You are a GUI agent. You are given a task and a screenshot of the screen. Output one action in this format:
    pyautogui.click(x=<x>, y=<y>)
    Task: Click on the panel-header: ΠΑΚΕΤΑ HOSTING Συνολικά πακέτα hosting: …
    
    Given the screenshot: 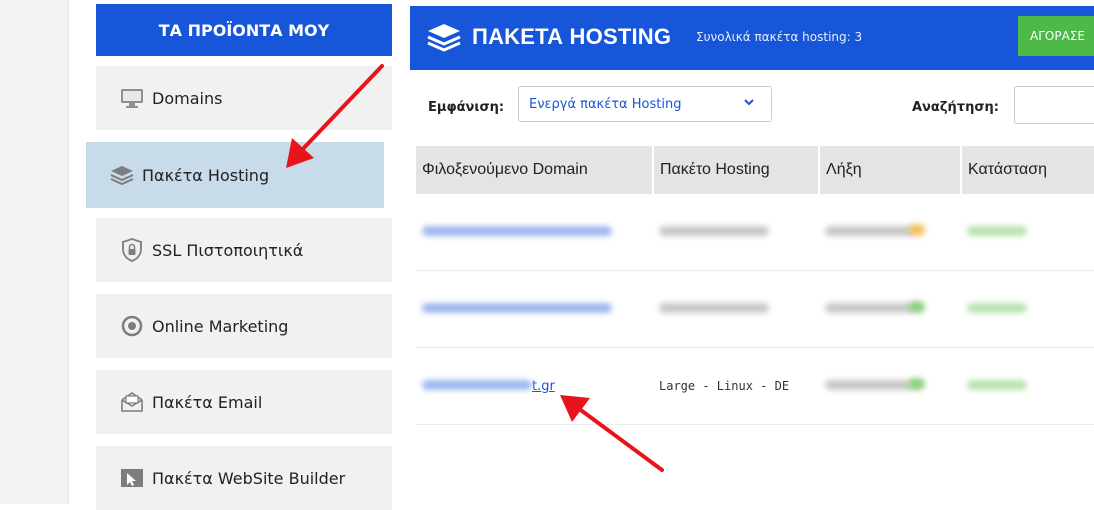 What is the action you would take?
    pyautogui.click(x=752, y=38)
    